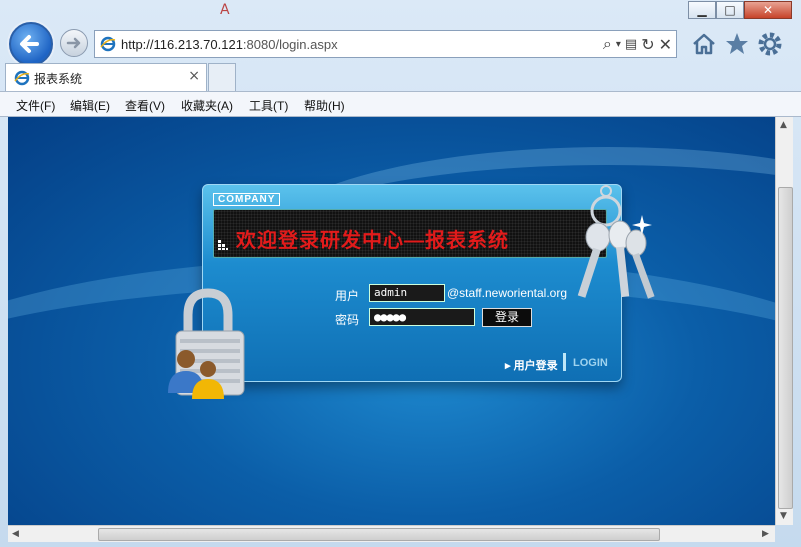 The width and height of the screenshot is (801, 547). Describe the element at coordinates (564, 362) in the screenshot. I see `divider` at that location.